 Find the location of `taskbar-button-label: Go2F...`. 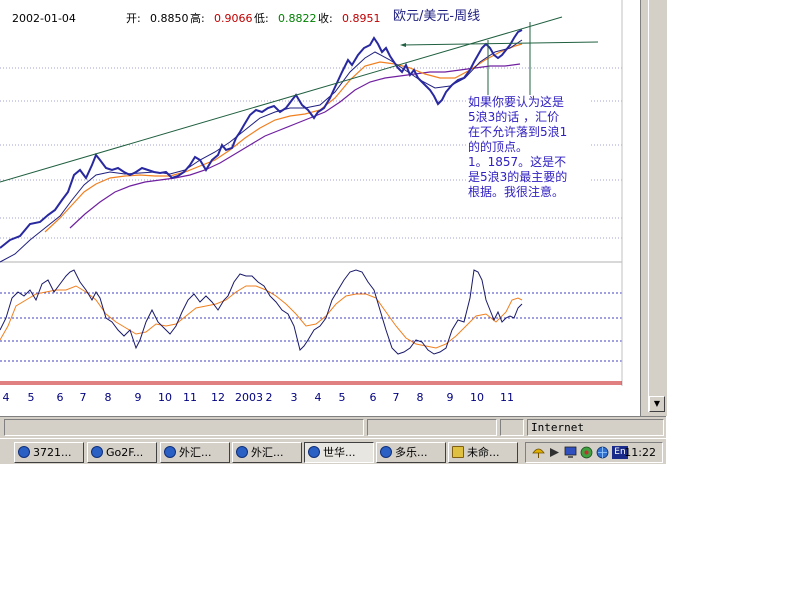

taskbar-button-label: Go2F... is located at coordinates (125, 452).